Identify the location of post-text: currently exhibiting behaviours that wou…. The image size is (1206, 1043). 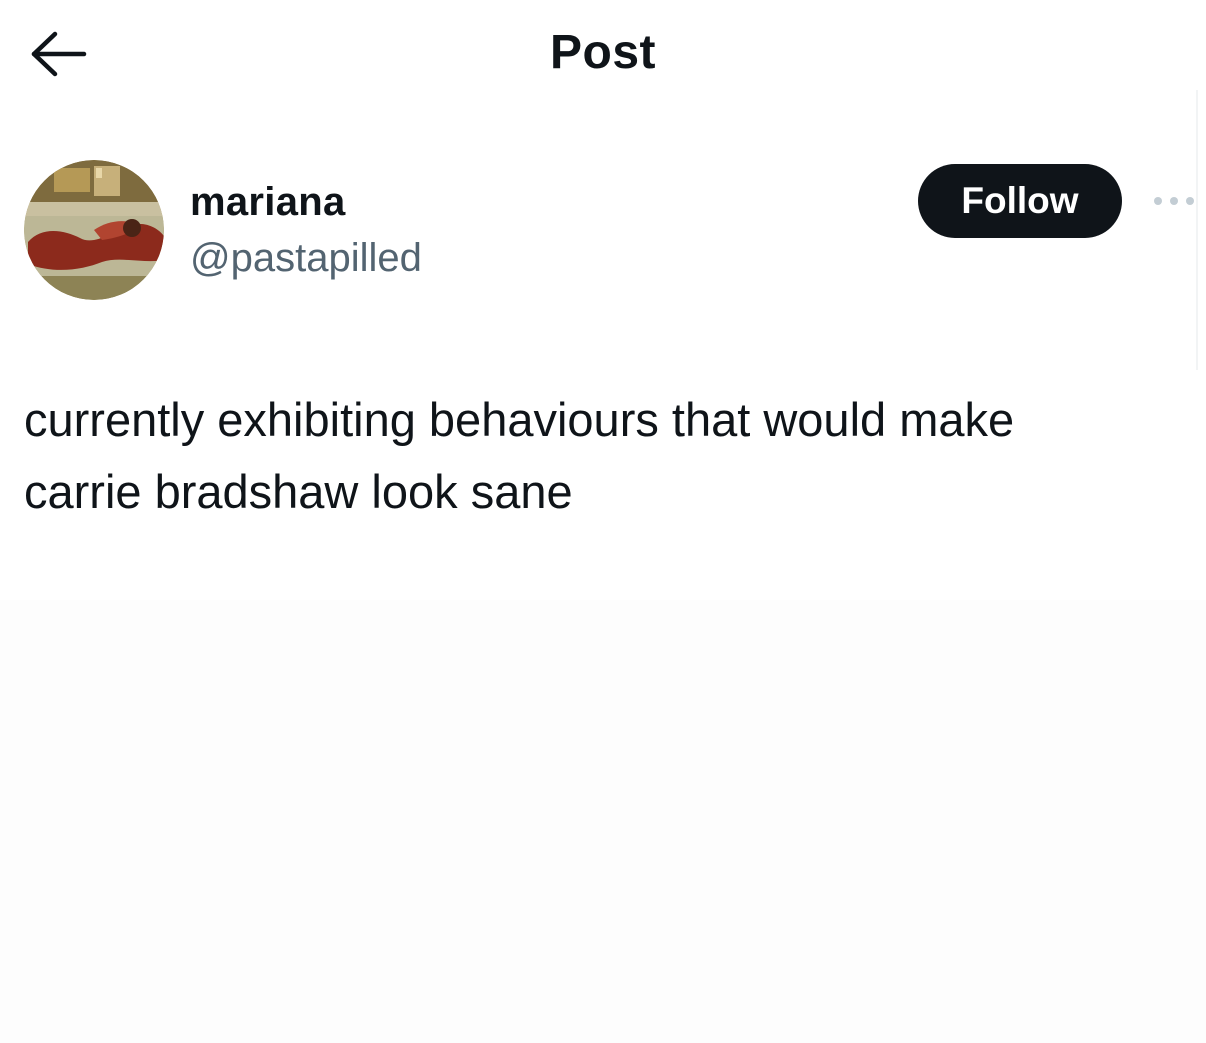
(519, 455).